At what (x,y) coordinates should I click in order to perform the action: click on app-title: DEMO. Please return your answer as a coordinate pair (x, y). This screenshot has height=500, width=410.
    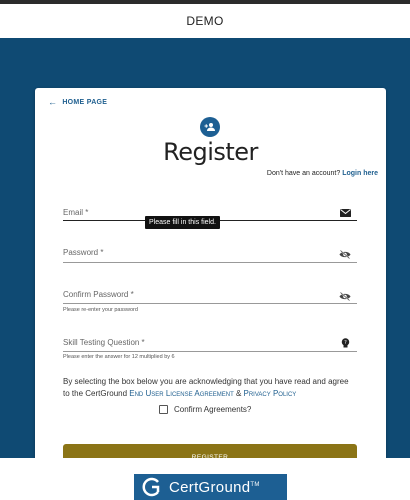
    Looking at the image, I should click on (205, 21).